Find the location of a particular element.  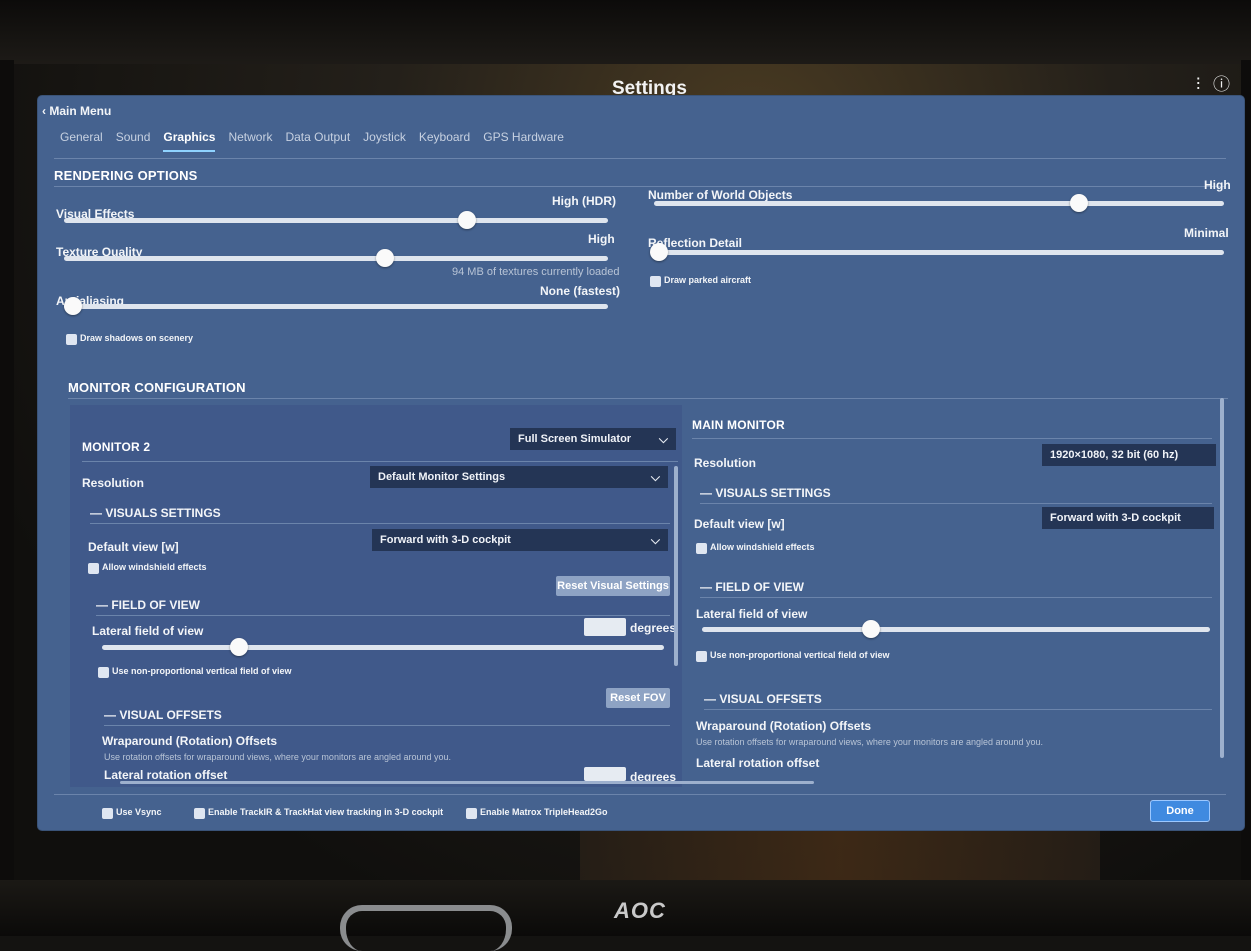

monitor-config-divider is located at coordinates (648, 398).